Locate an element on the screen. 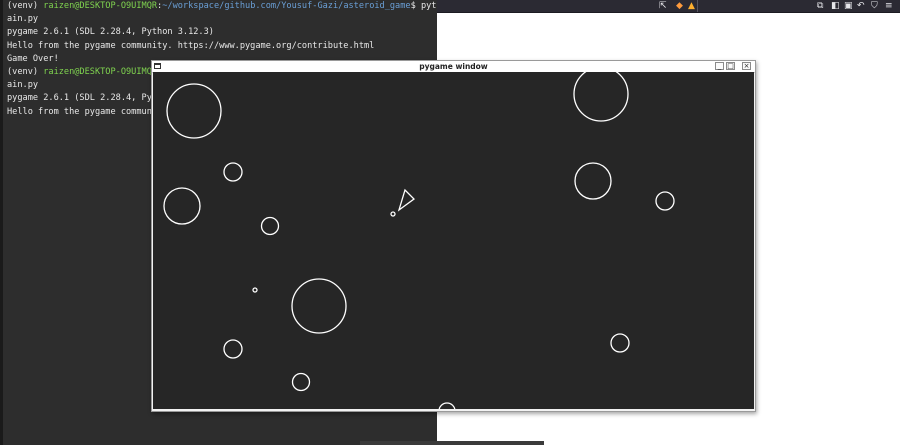 Image resolution: width=900 pixels, height=445 pixels. warning-icon: ▲ is located at coordinates (691, 6).